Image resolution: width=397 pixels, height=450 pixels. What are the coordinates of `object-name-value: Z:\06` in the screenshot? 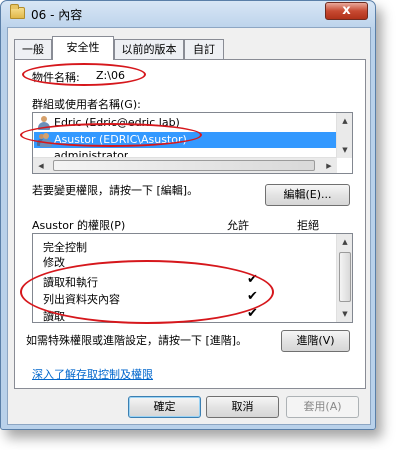 It's located at (110, 75).